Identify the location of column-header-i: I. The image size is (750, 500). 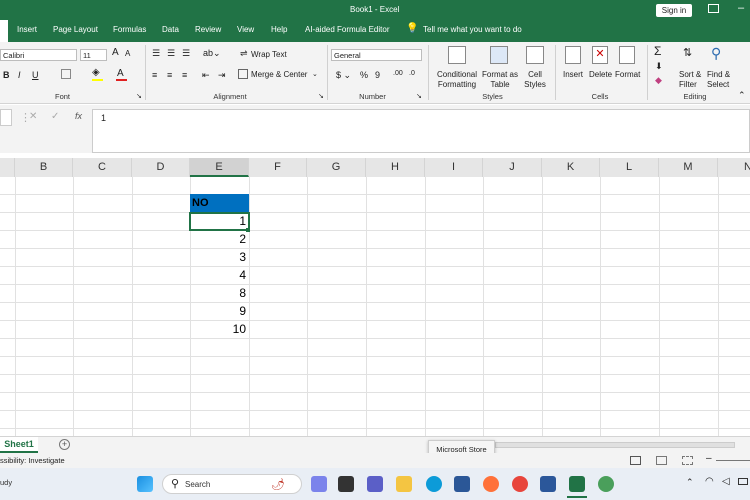
(454, 167).